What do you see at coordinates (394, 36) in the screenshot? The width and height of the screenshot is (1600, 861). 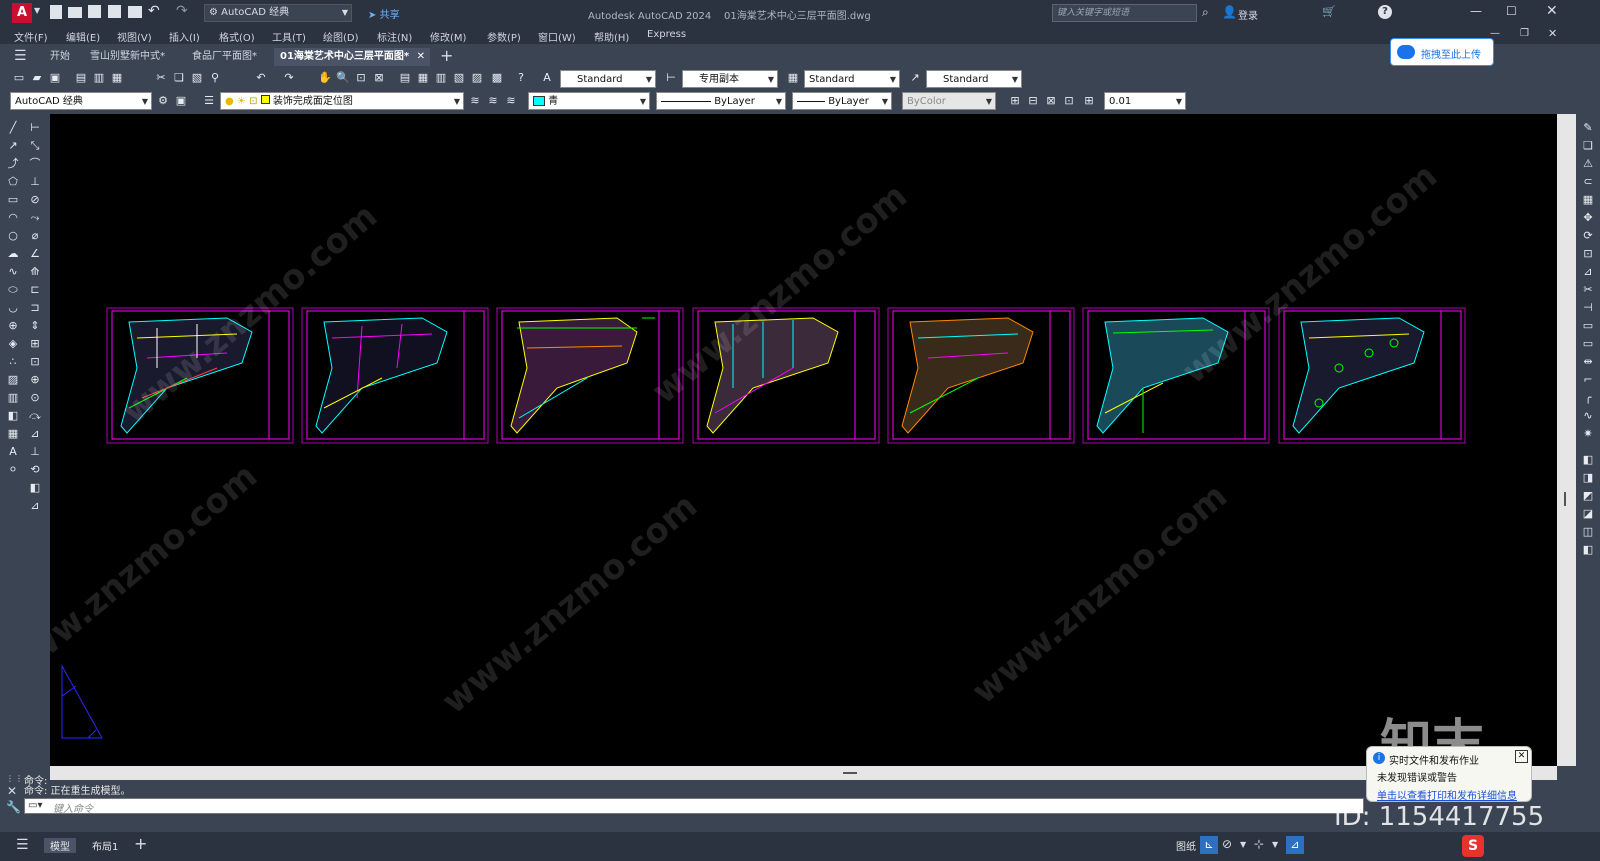 I see `menu-dimension: 标注(N)` at bounding box center [394, 36].